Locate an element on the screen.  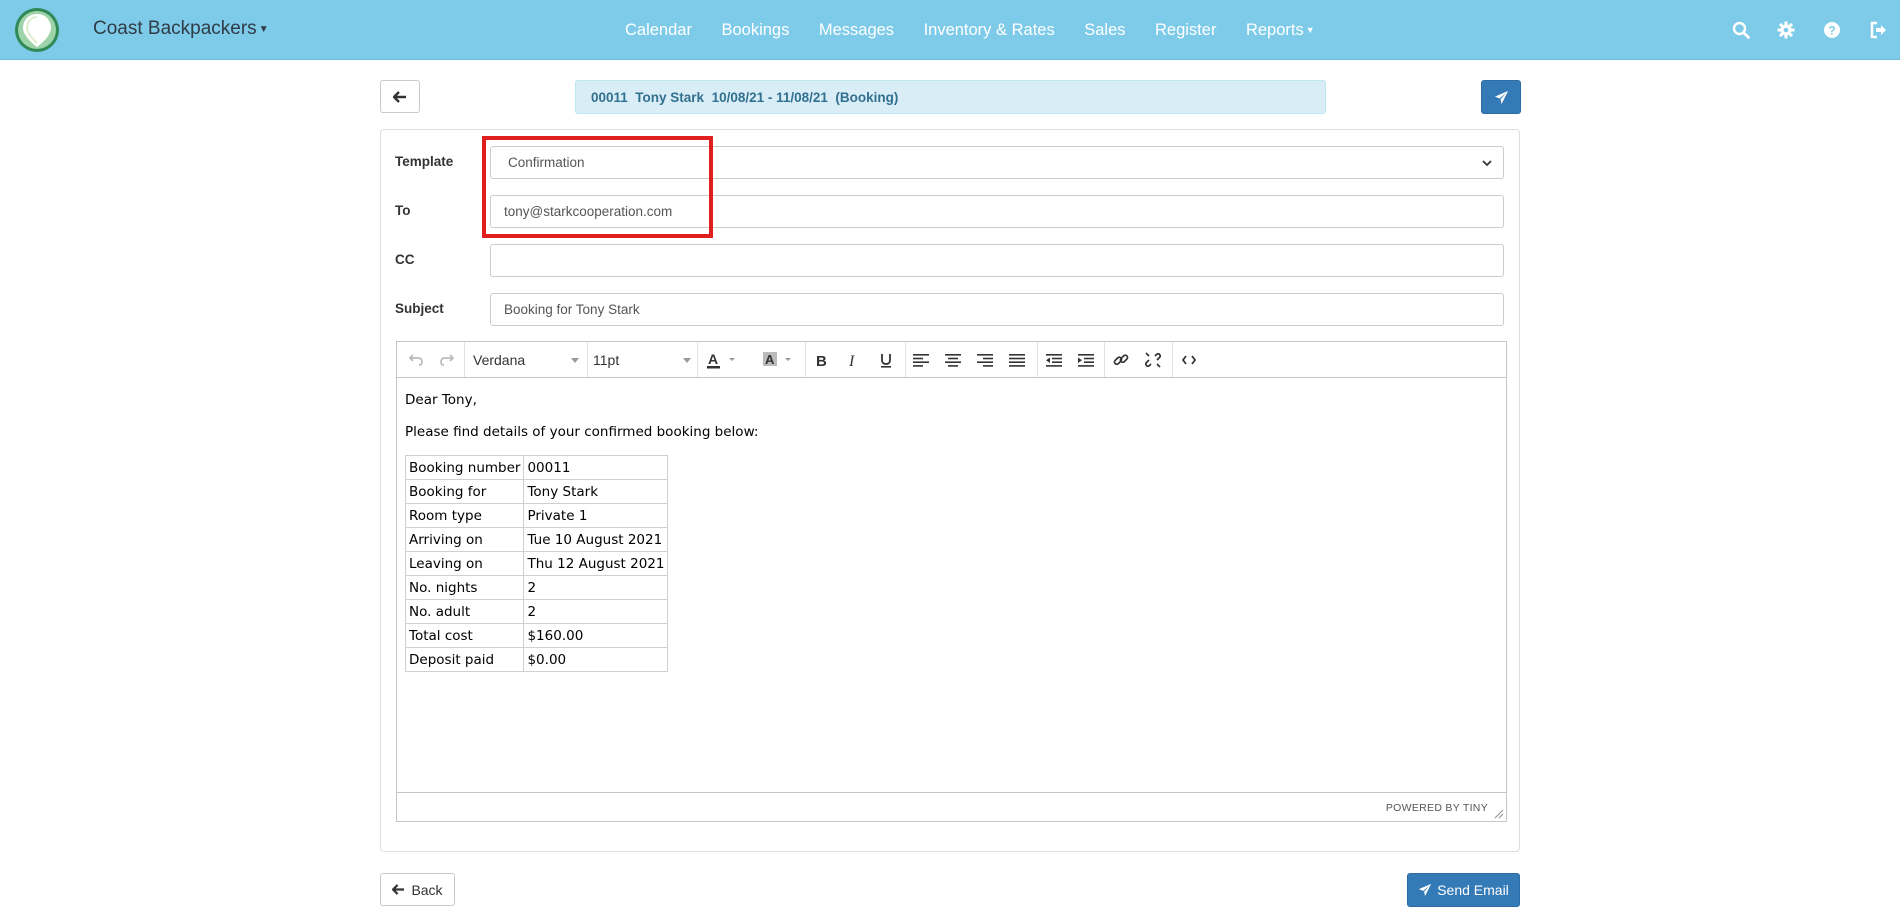
help-icon: ? is located at coordinates (1832, 30).